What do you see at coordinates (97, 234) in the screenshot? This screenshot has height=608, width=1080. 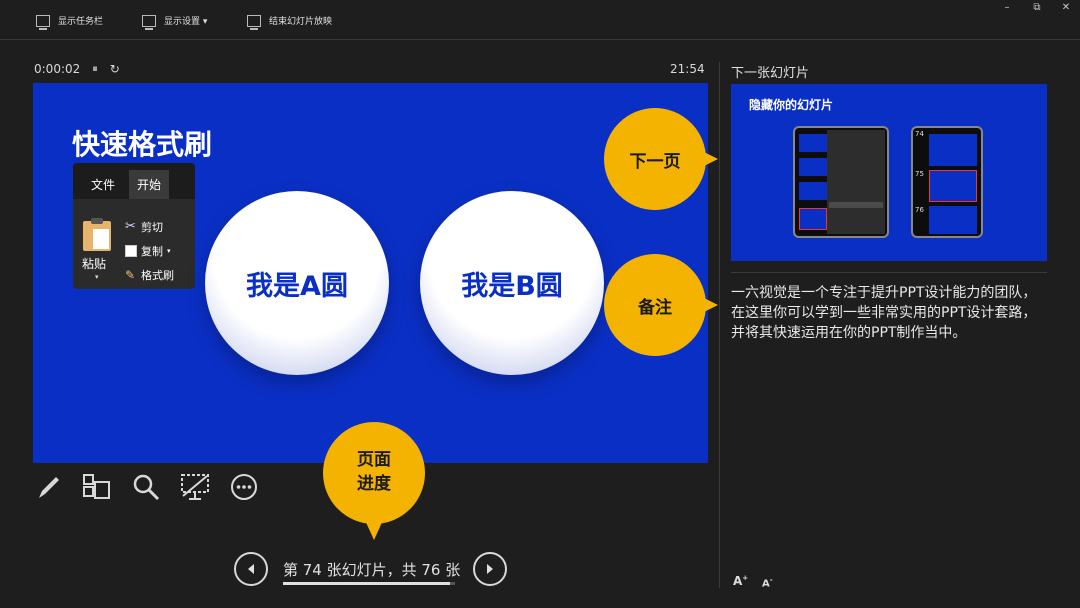 I see `paste-icon` at bounding box center [97, 234].